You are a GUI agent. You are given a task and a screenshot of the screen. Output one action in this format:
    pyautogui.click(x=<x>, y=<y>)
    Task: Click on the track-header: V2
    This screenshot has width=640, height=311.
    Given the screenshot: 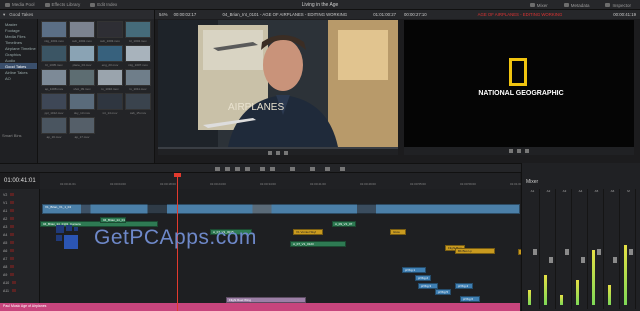 What is the action you would take?
    pyautogui.click(x=20, y=194)
    